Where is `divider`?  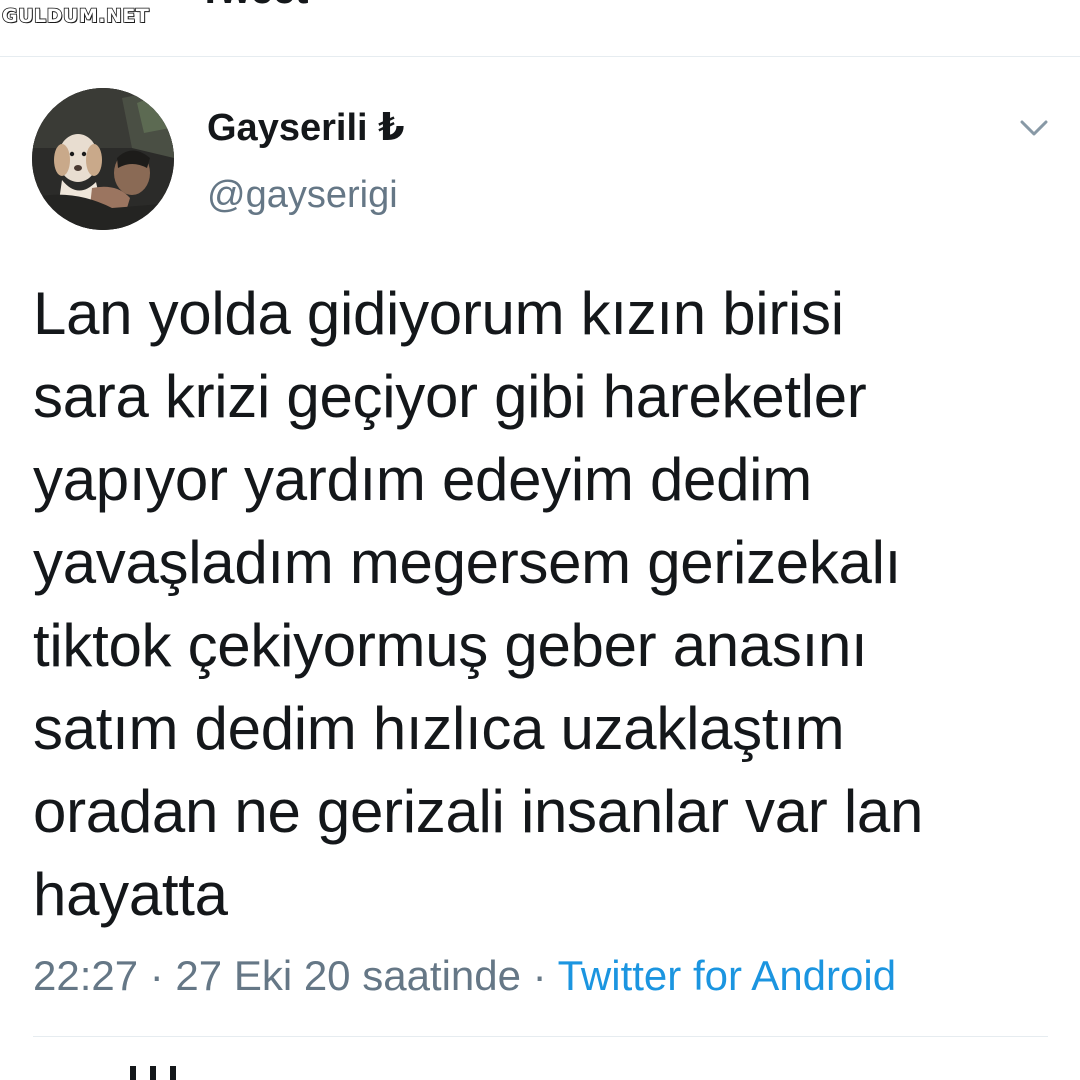 divider is located at coordinates (540, 1036).